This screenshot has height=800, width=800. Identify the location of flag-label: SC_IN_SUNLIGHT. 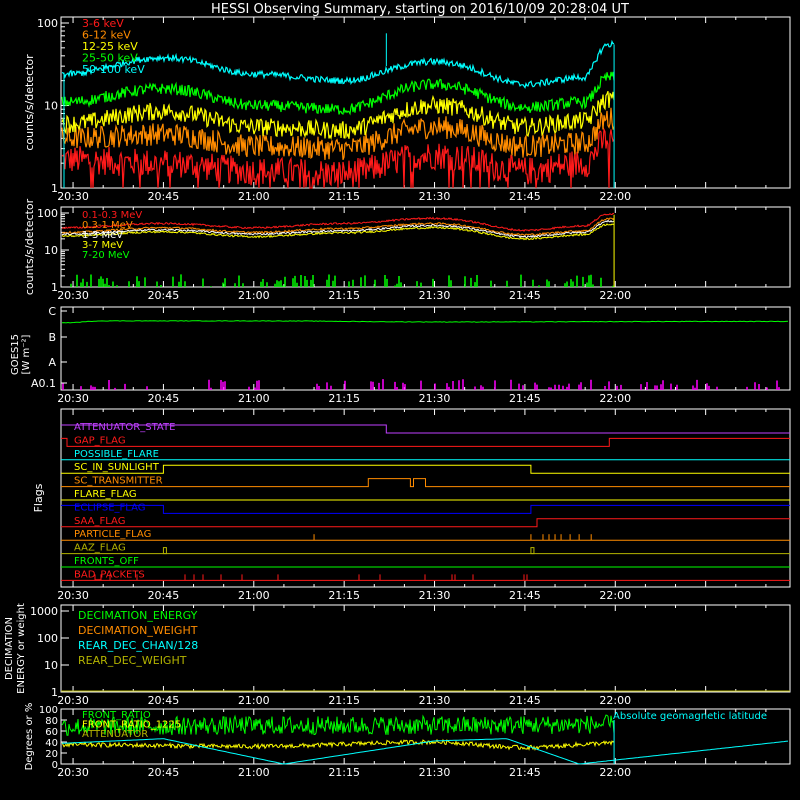
(117, 467).